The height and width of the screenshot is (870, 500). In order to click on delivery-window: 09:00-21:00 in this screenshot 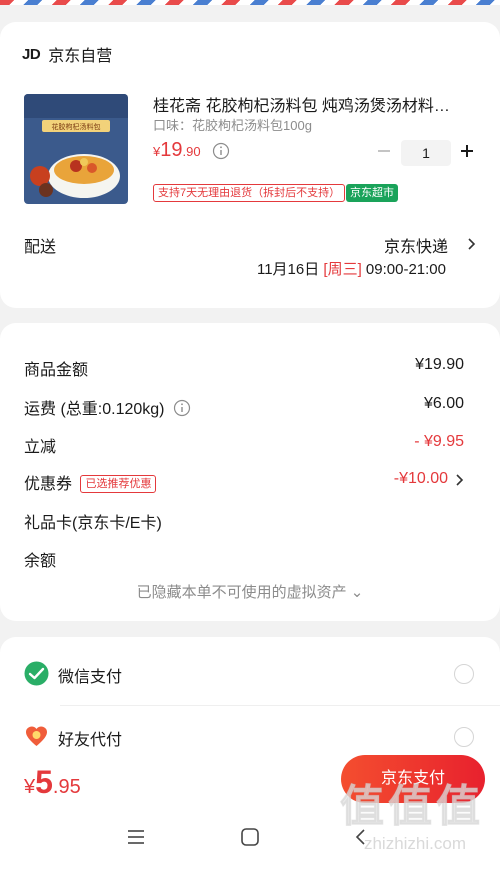, I will do `click(405, 269)`.